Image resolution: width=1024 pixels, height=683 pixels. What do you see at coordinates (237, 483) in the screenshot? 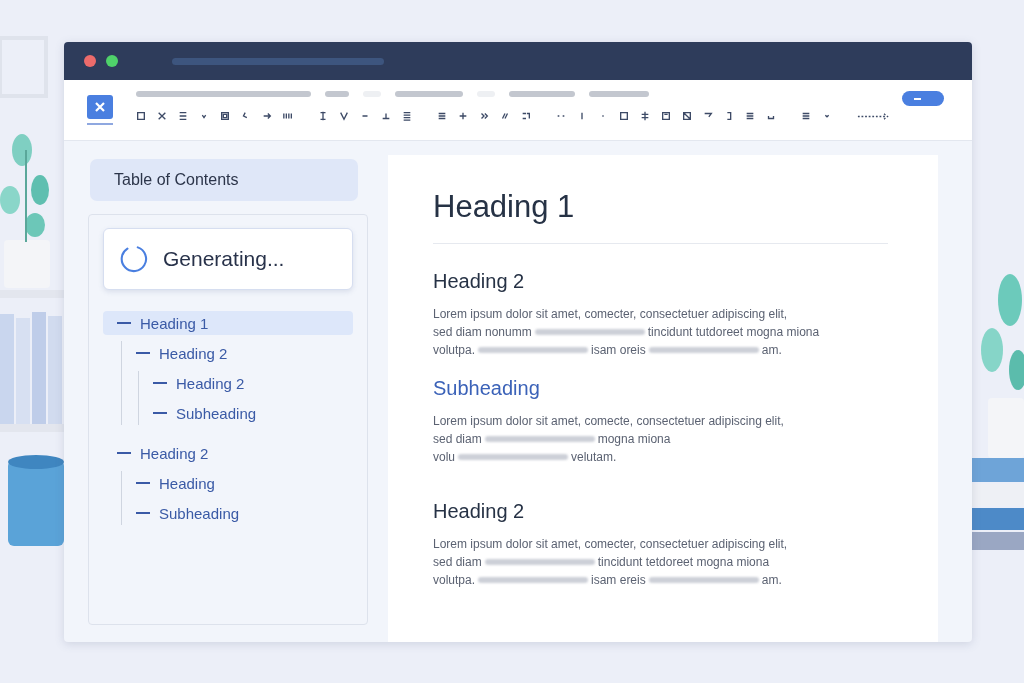
I see `toc-item: Heading` at bounding box center [237, 483].